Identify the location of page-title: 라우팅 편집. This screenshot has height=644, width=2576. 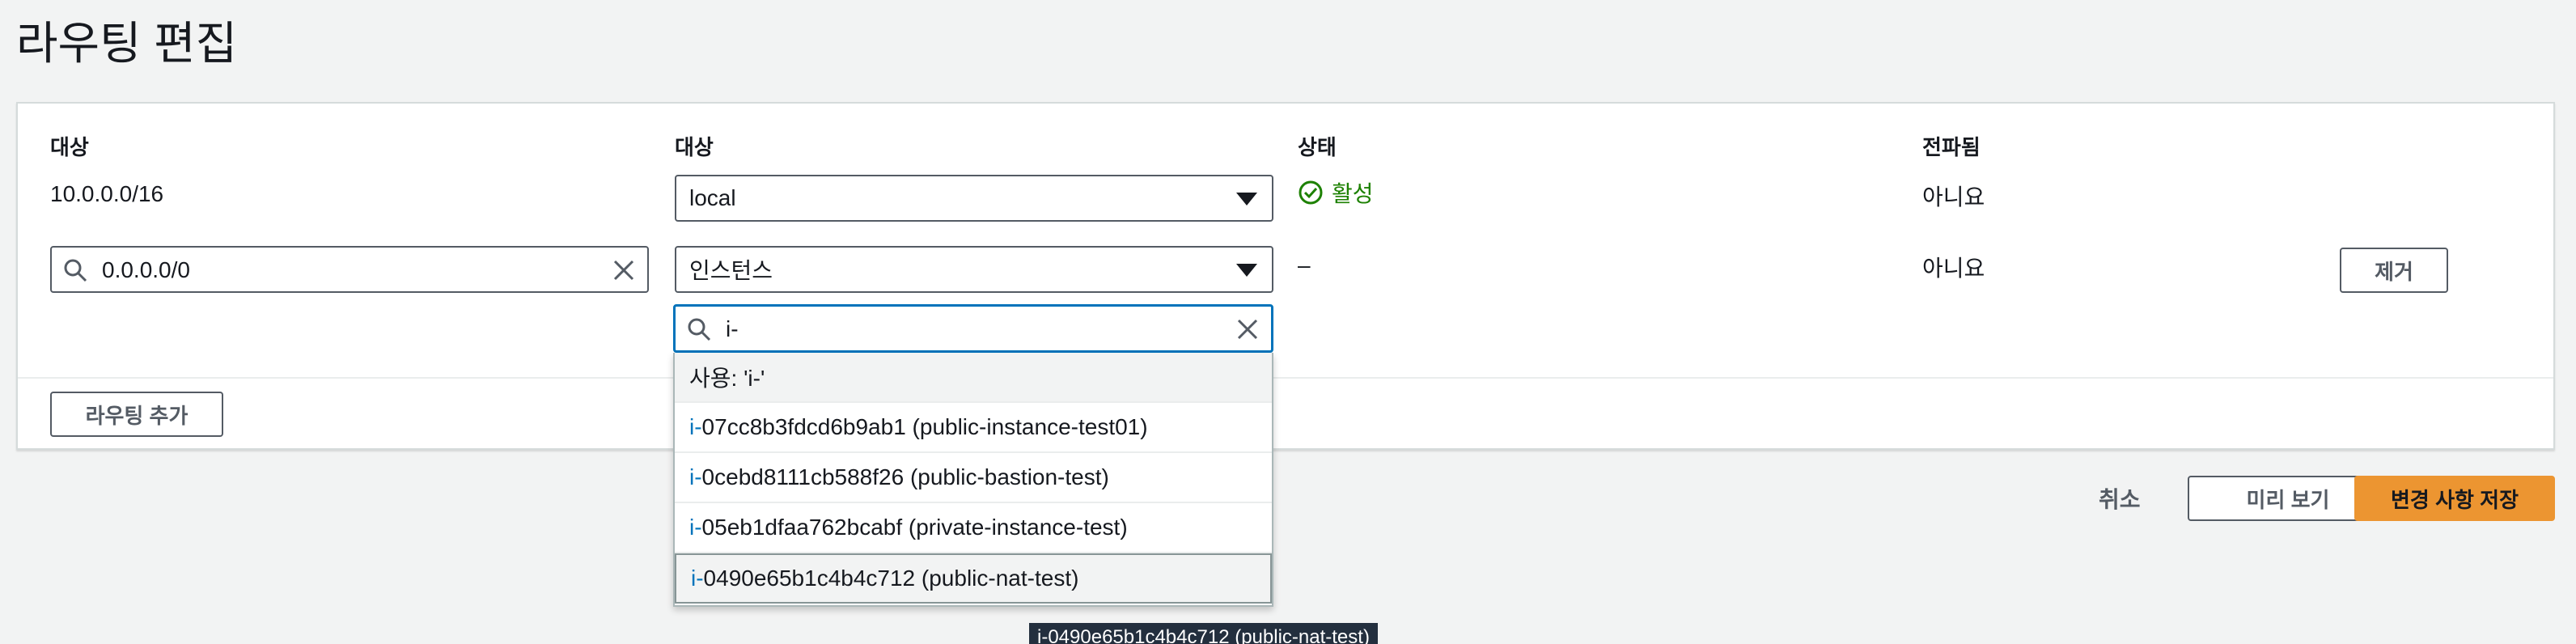
(127, 43).